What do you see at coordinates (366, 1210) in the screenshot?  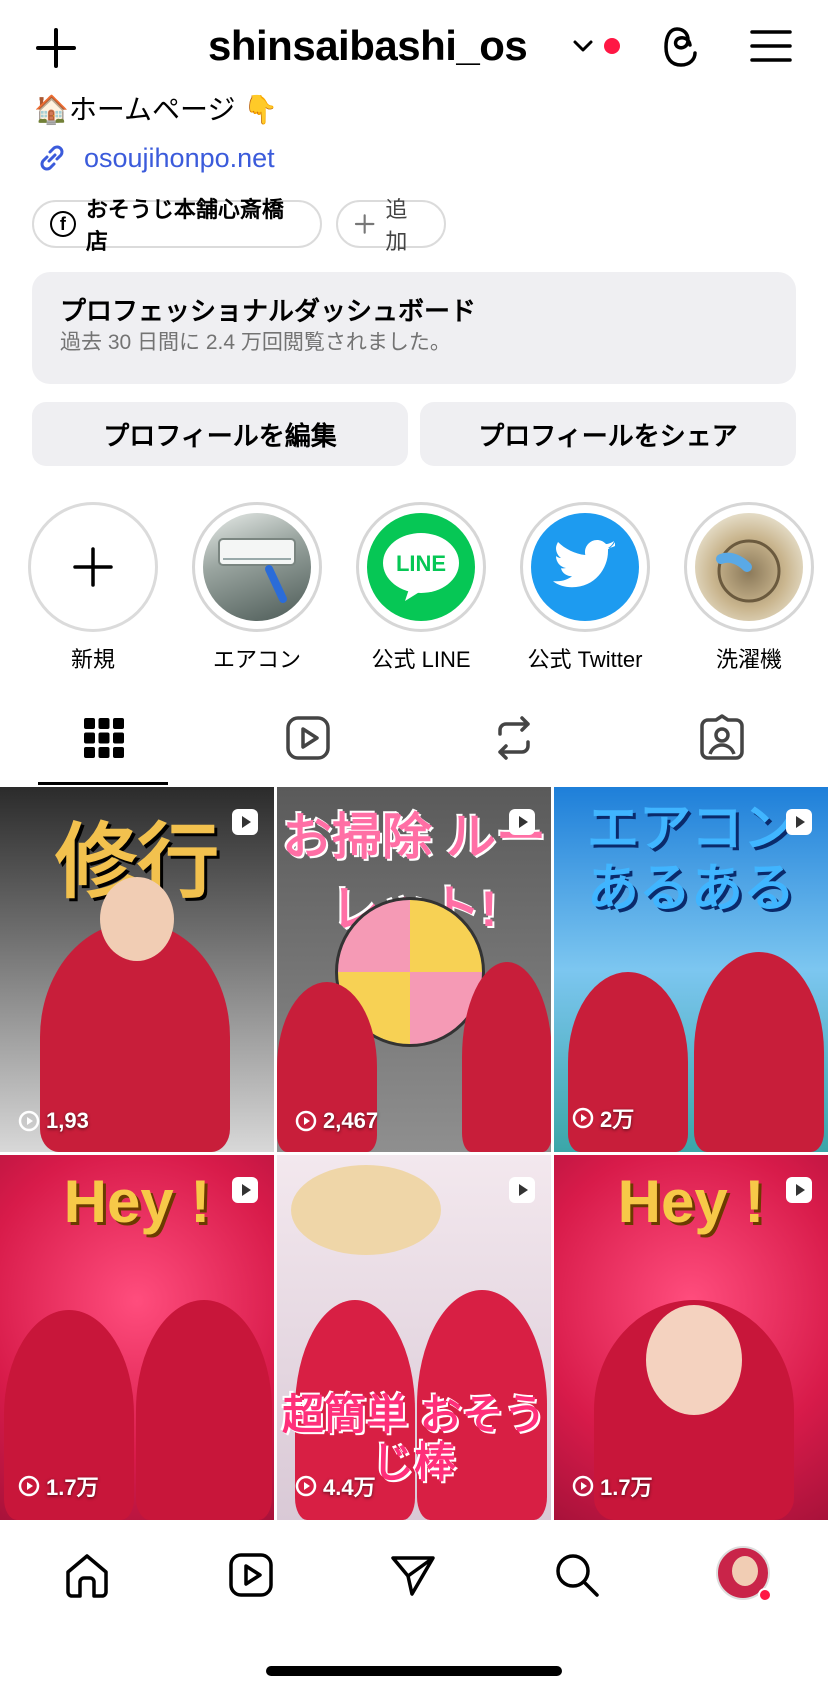 I see `kitchen-paper-image` at bounding box center [366, 1210].